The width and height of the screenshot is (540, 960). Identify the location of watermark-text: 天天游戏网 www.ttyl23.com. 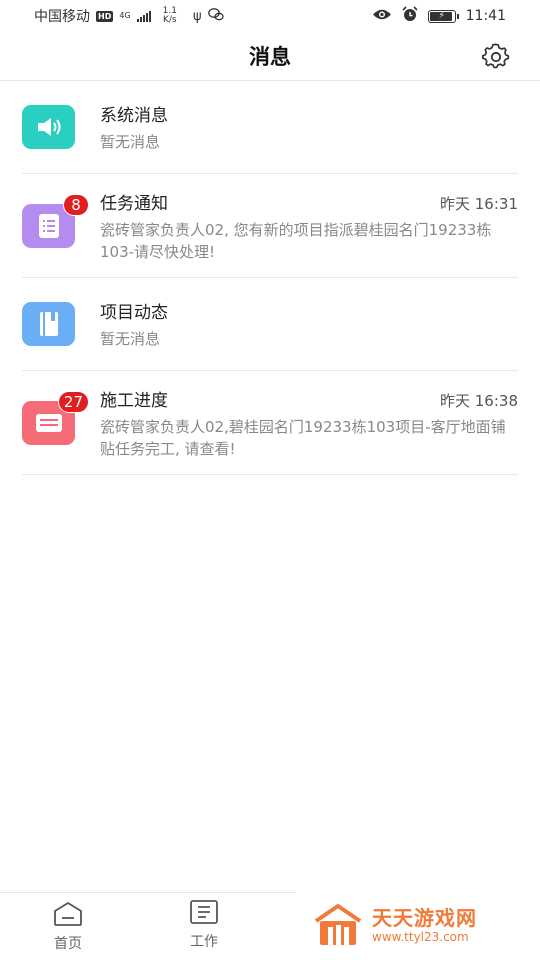
(424, 925).